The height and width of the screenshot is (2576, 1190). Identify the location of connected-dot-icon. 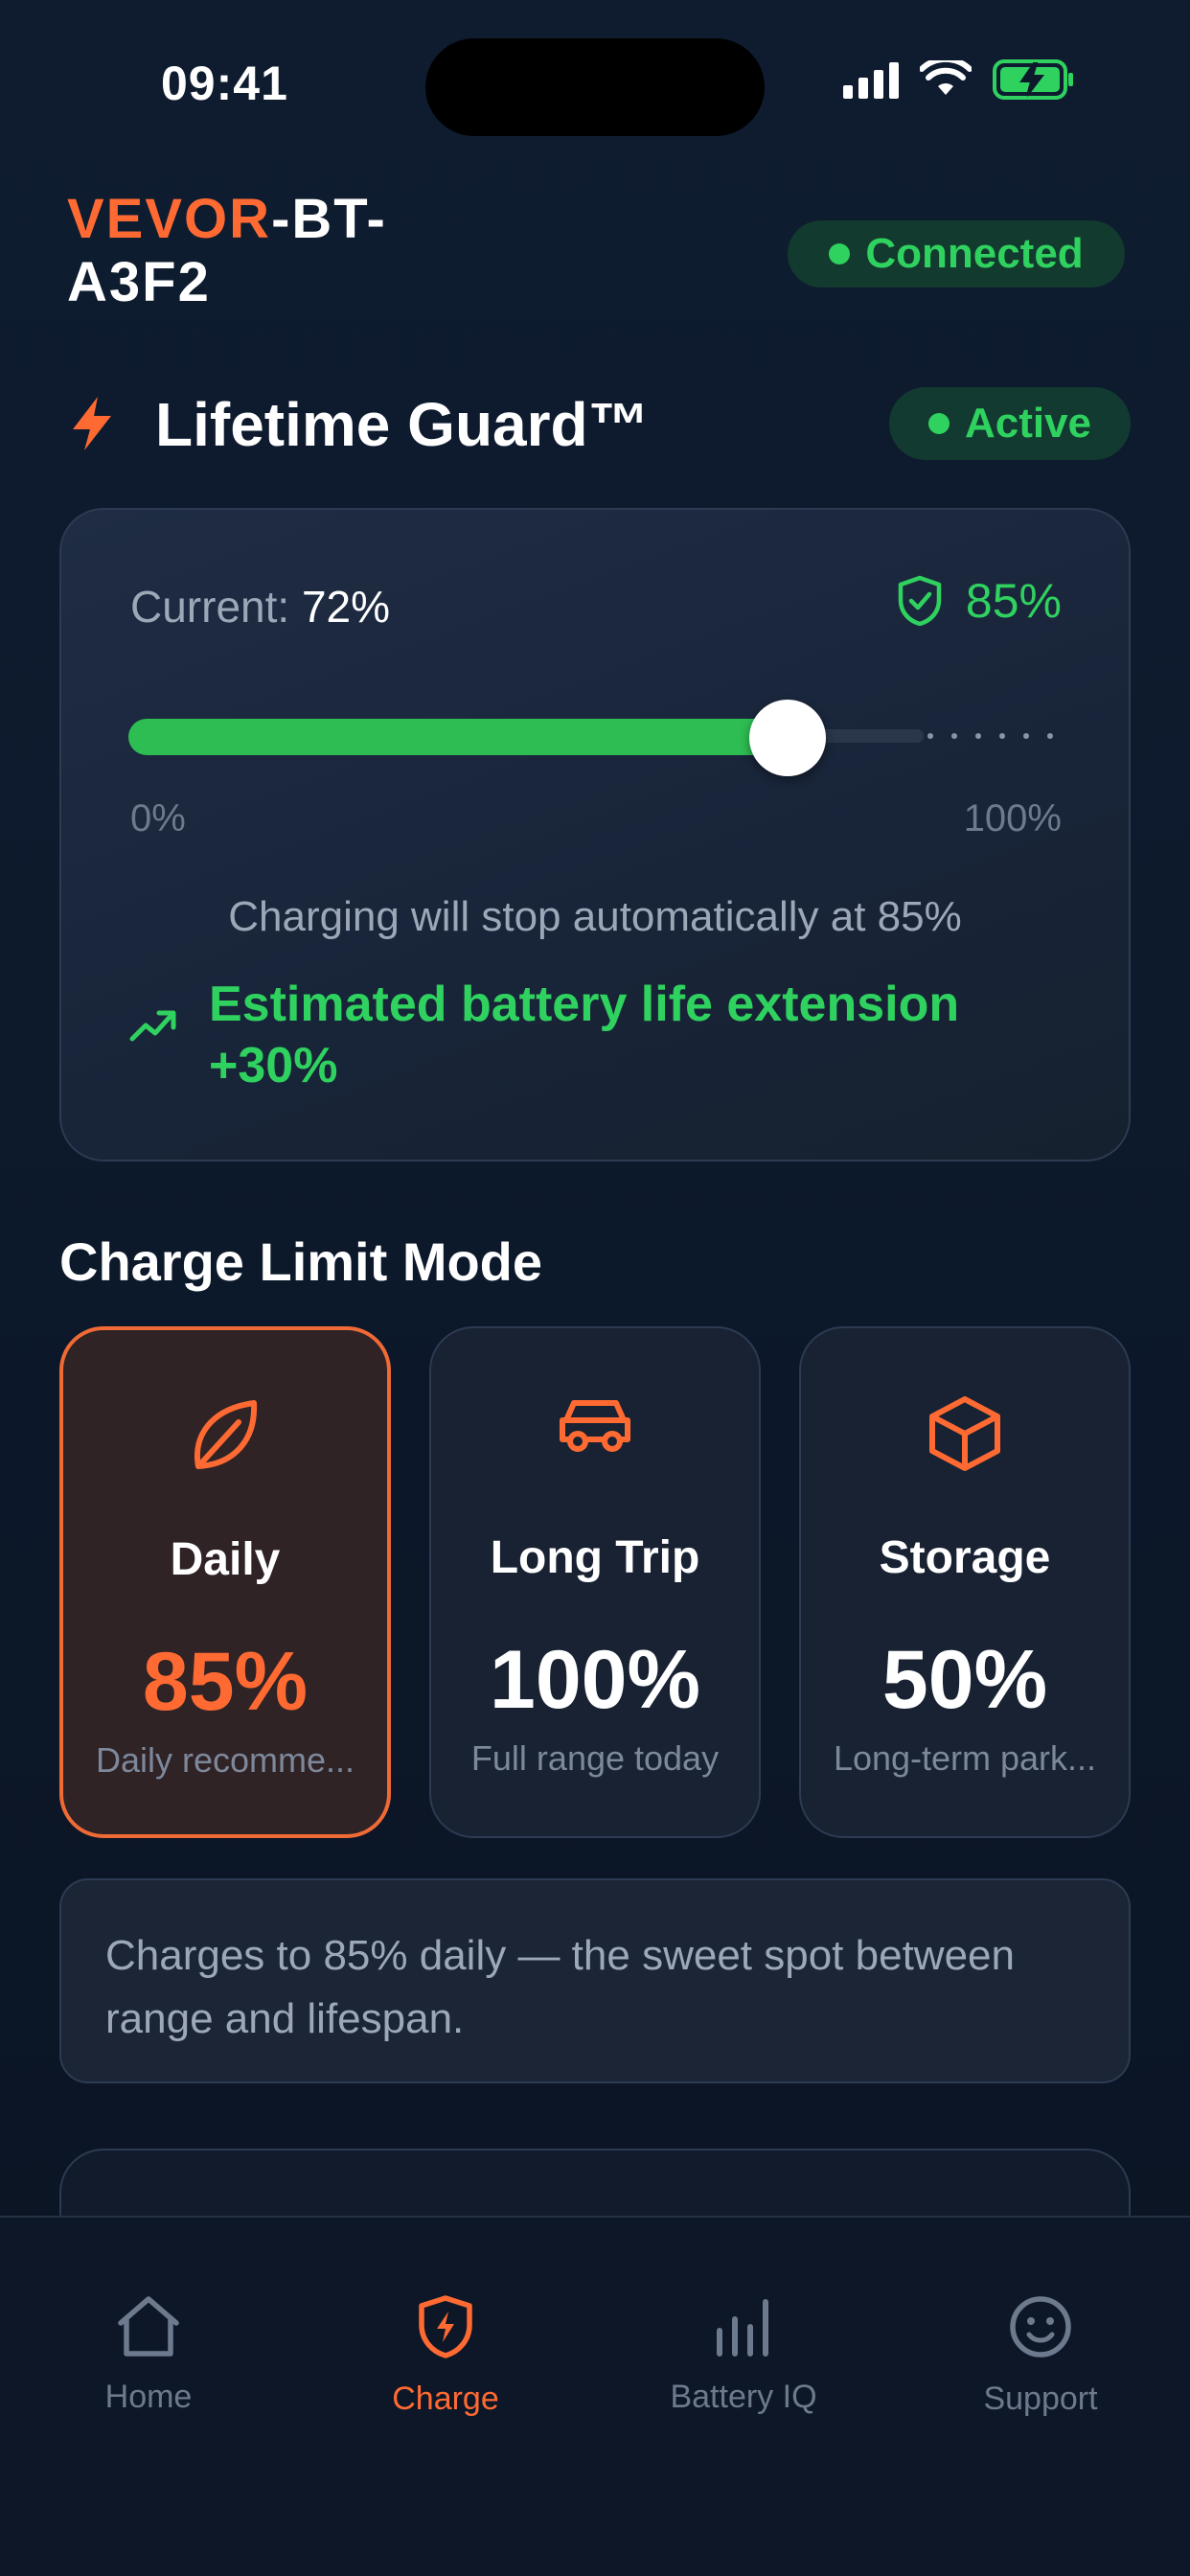
(840, 253).